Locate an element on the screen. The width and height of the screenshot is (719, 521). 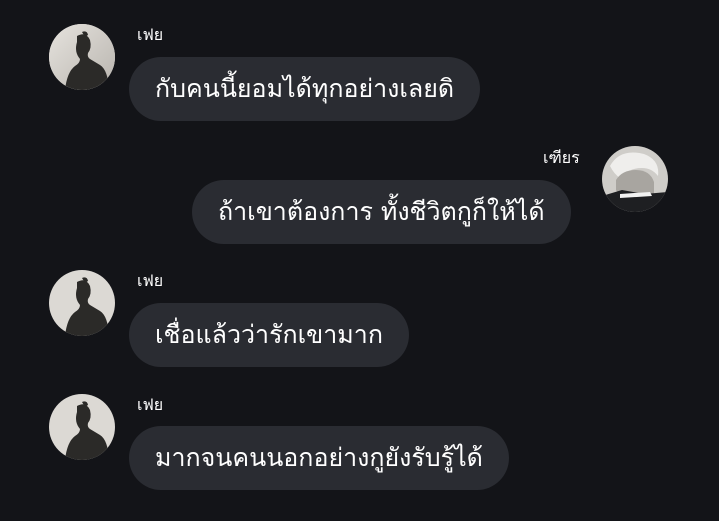
sender-name: เฑียร is located at coordinates (561, 157).